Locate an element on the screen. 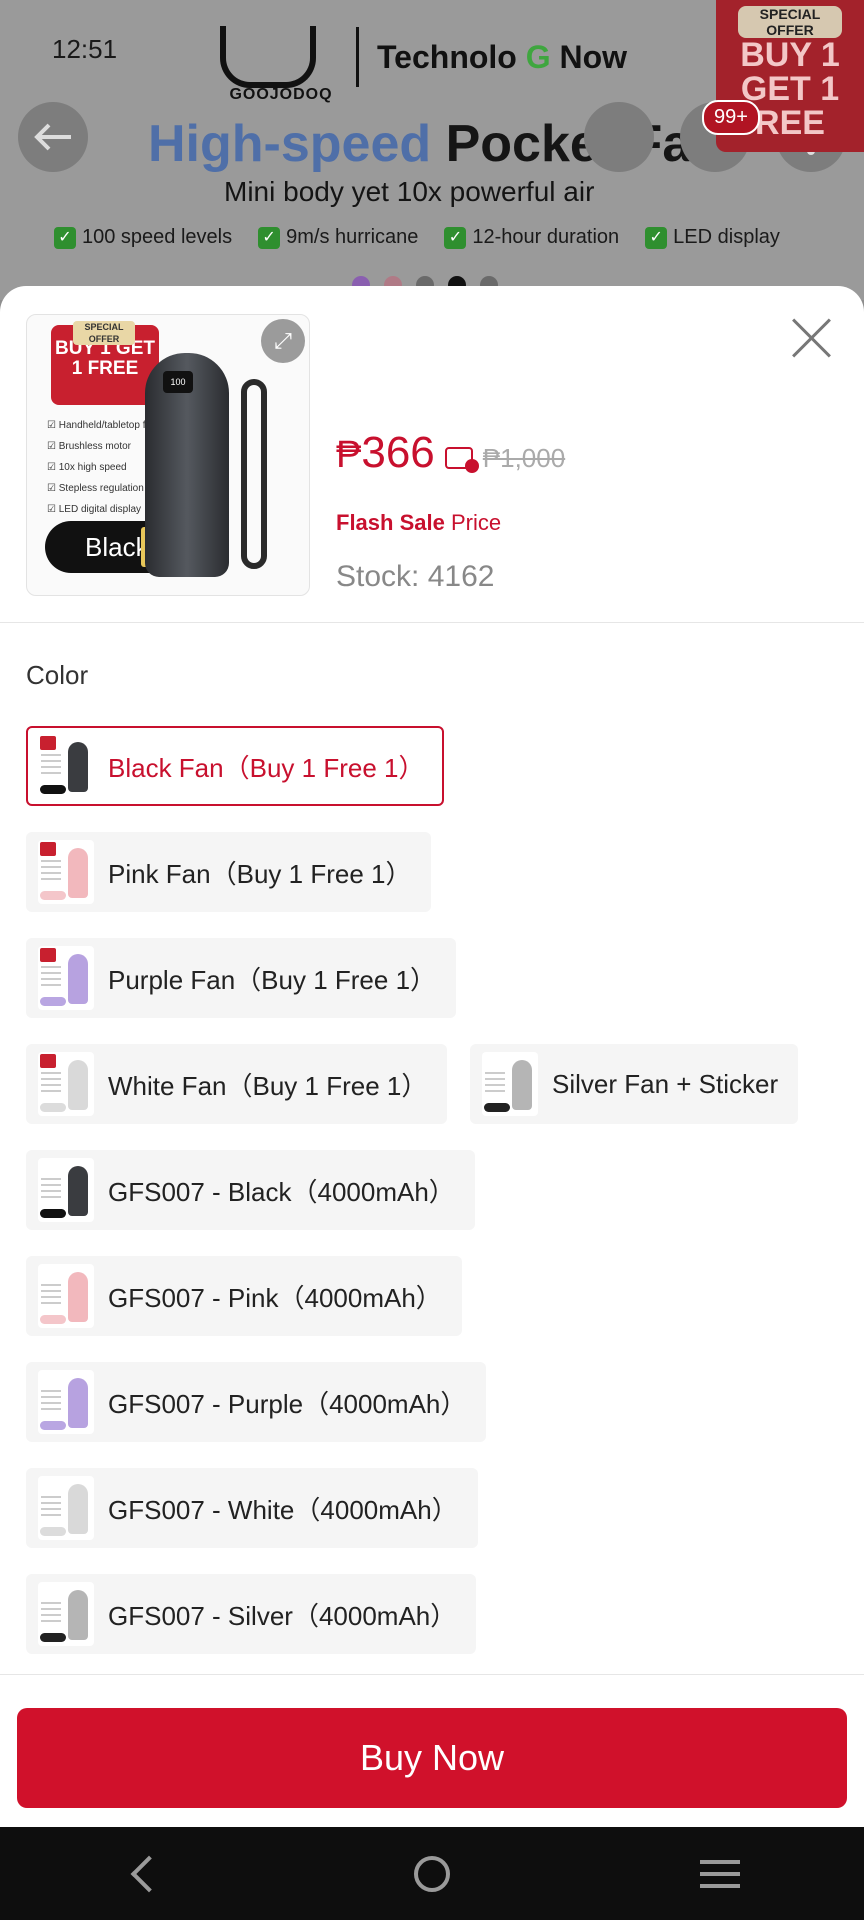 This screenshot has height=1920, width=864. price-value: 366 is located at coordinates (398, 452).